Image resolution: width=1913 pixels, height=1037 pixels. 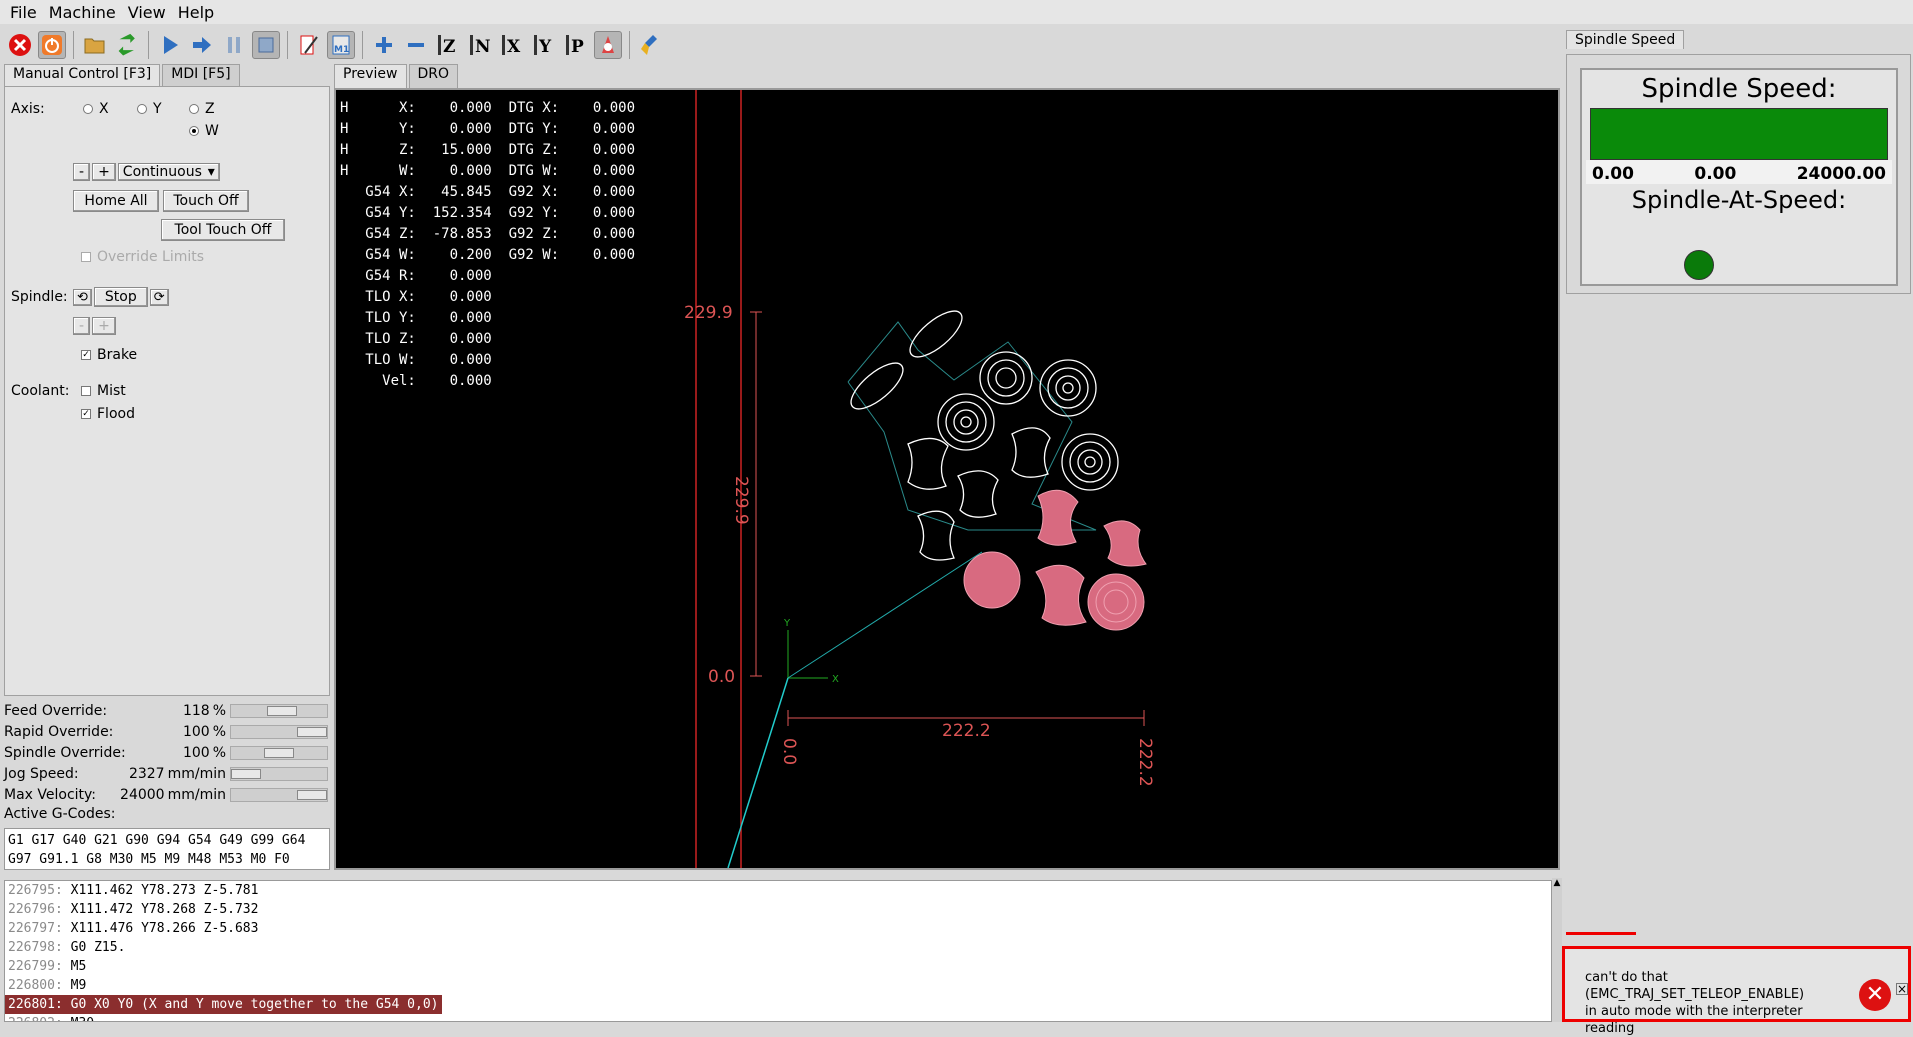 I want to click on toolbar: M1 Z N X Y P, so click(x=781, y=45).